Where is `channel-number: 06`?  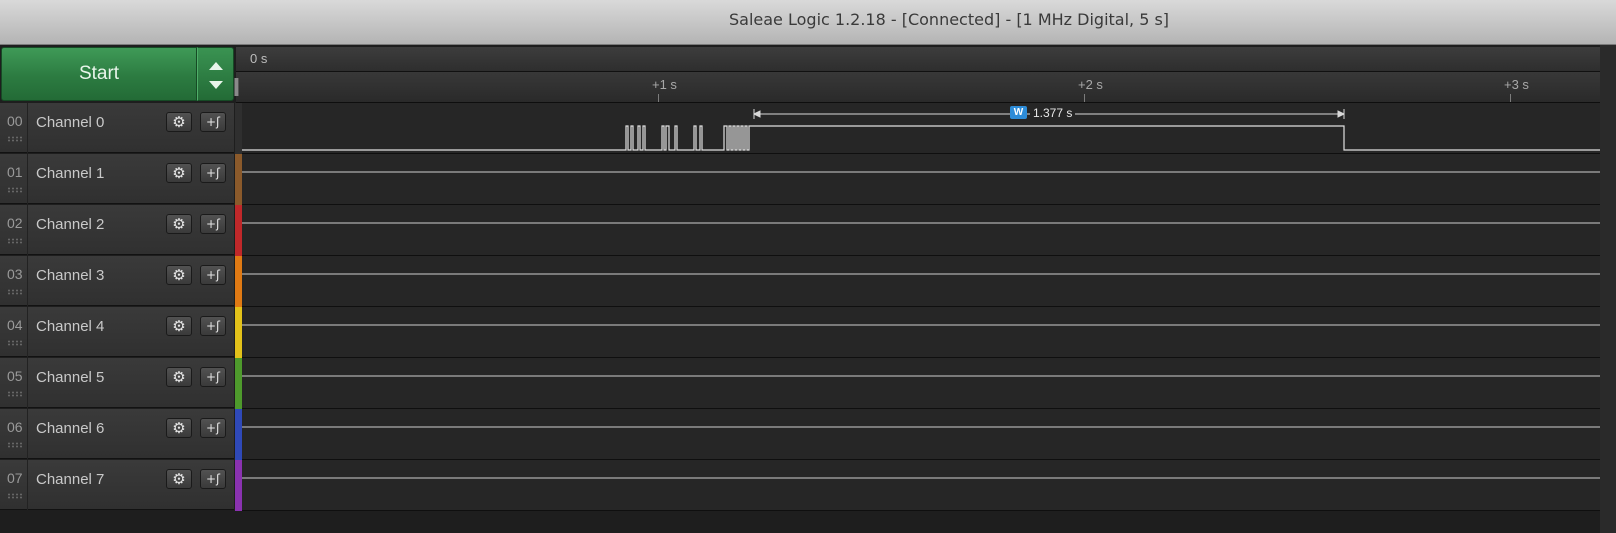 channel-number: 06 is located at coordinates (15, 427).